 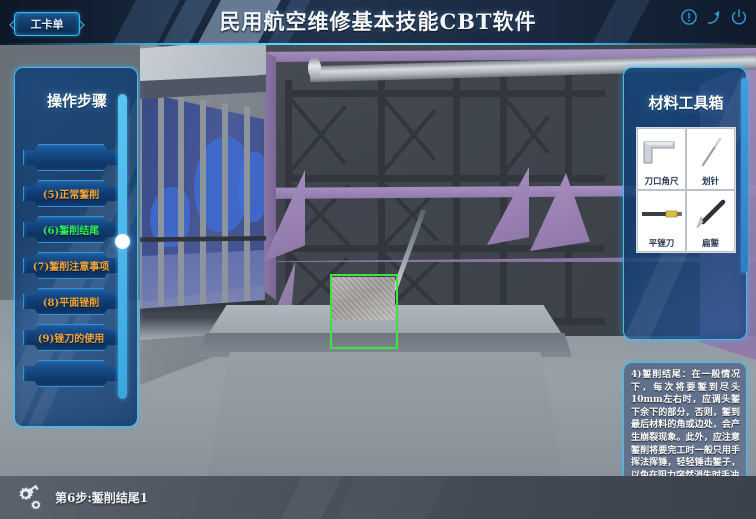 What do you see at coordinates (456, 198) in the screenshot?
I see `frame-column` at bounding box center [456, 198].